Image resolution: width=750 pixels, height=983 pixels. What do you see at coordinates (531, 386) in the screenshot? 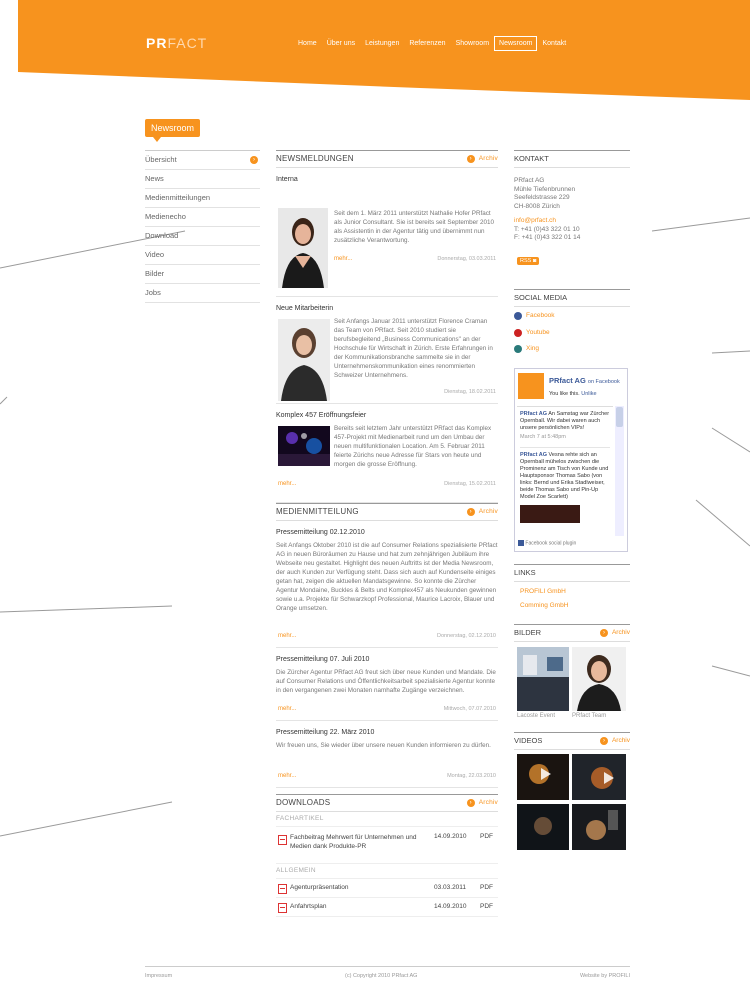
I see `facebook-page-avatar` at bounding box center [531, 386].